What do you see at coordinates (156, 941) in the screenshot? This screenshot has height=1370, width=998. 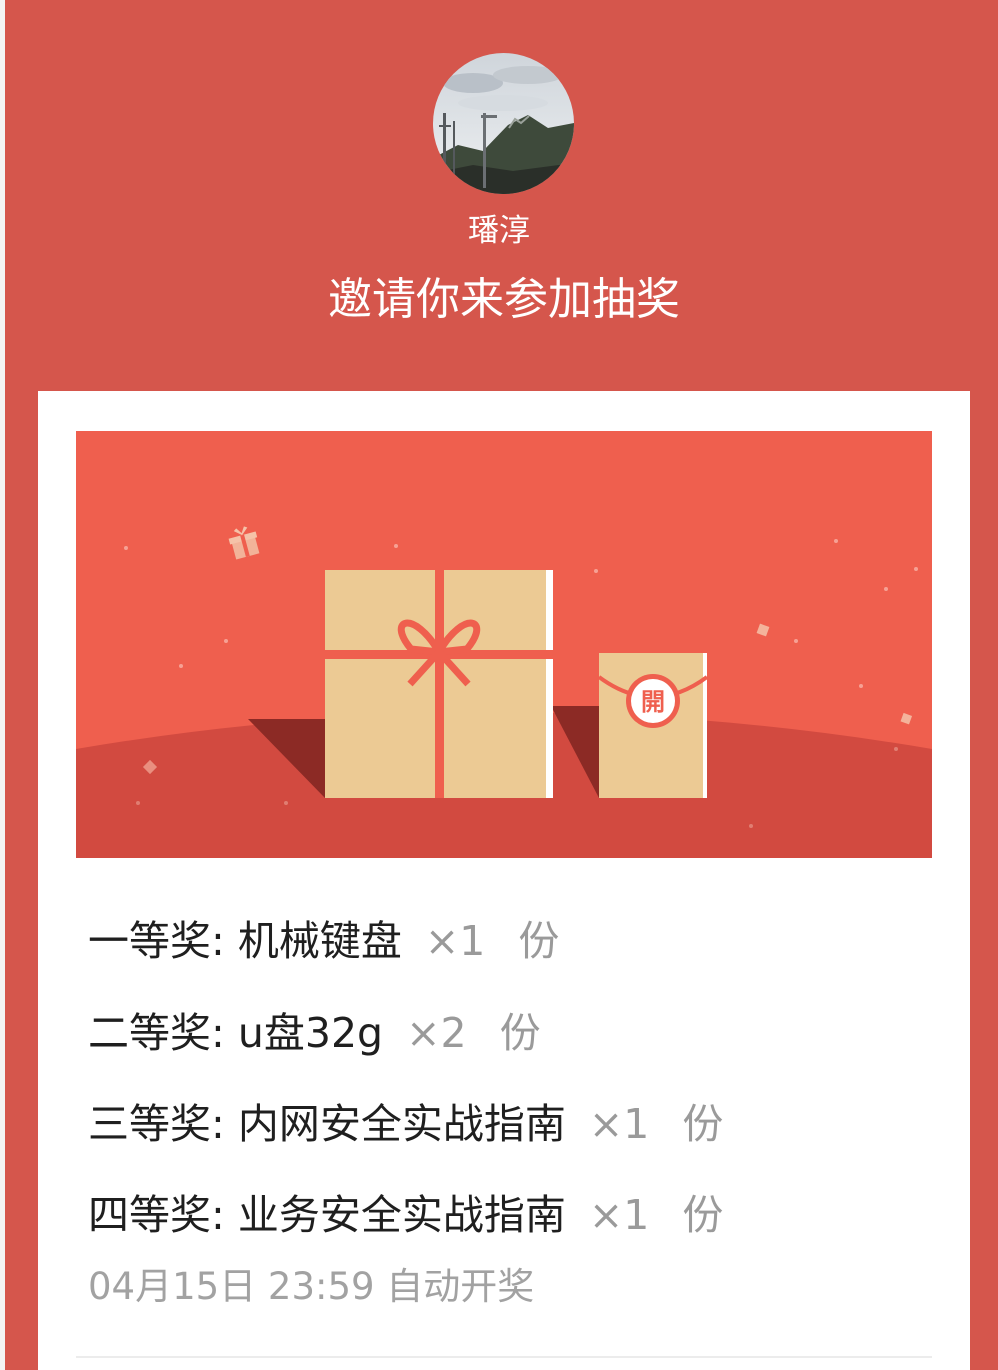 I see `prize-tier: 一等奖:` at bounding box center [156, 941].